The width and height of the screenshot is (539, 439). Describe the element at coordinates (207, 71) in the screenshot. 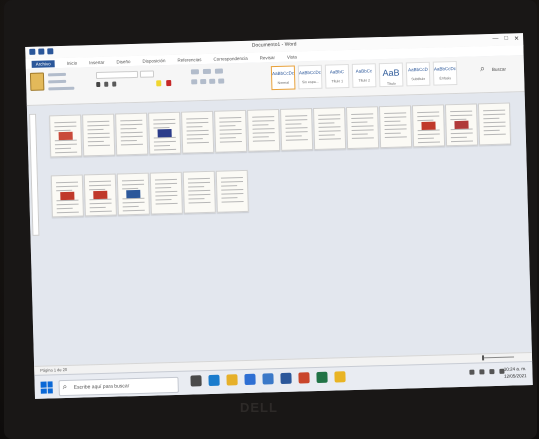

I see `numbering-button` at that location.